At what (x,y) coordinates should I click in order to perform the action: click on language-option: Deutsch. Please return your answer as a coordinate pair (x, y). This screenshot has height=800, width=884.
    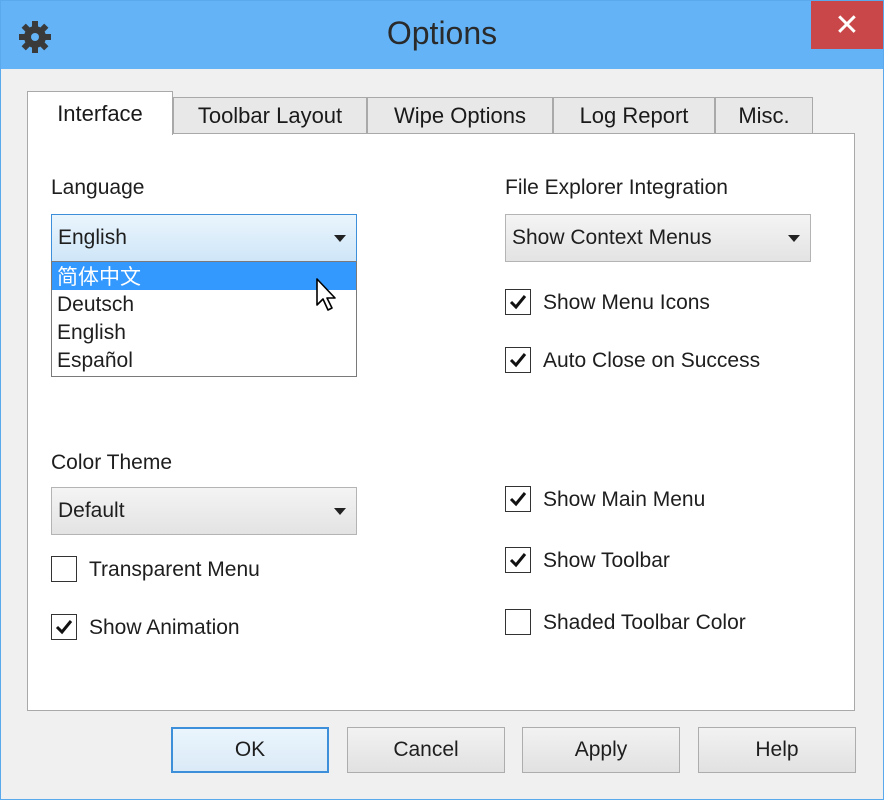
    Looking at the image, I should click on (204, 305).